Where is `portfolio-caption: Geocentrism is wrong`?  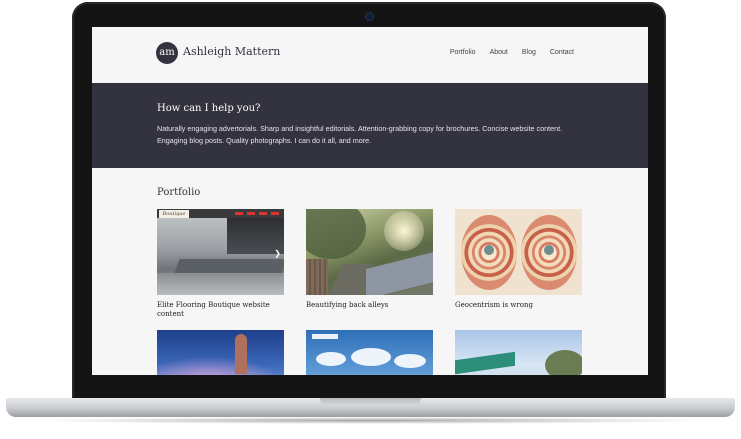 portfolio-caption: Geocentrism is wrong is located at coordinates (518, 305).